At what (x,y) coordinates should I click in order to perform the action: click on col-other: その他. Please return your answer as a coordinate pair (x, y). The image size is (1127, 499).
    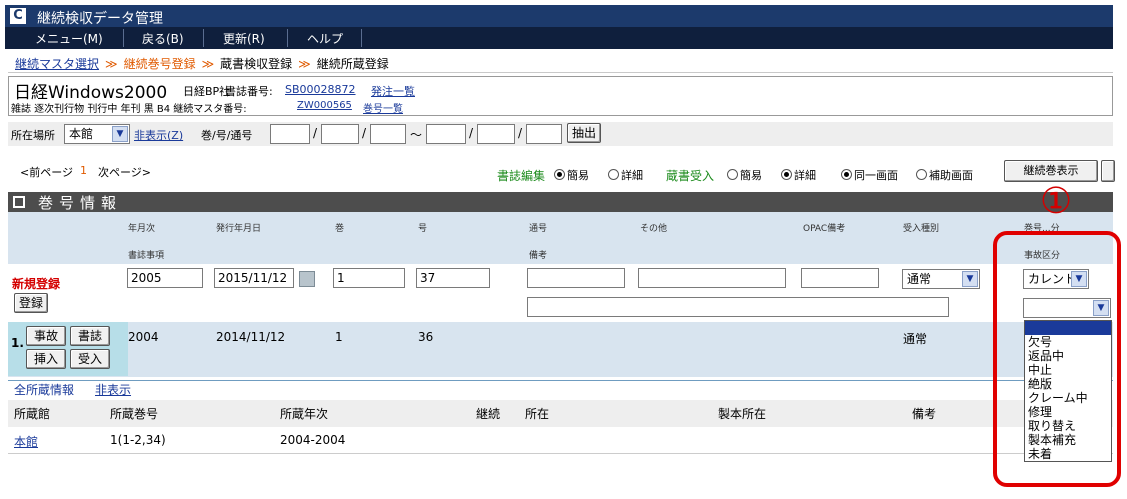
    Looking at the image, I should click on (654, 229).